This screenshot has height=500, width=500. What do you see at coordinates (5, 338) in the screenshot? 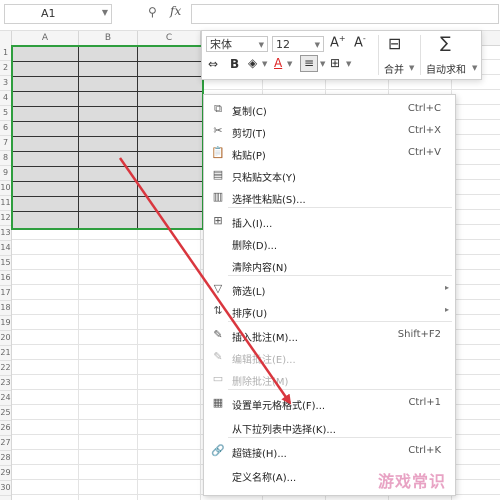
I see `row-header-cell: 20` at bounding box center [5, 338].